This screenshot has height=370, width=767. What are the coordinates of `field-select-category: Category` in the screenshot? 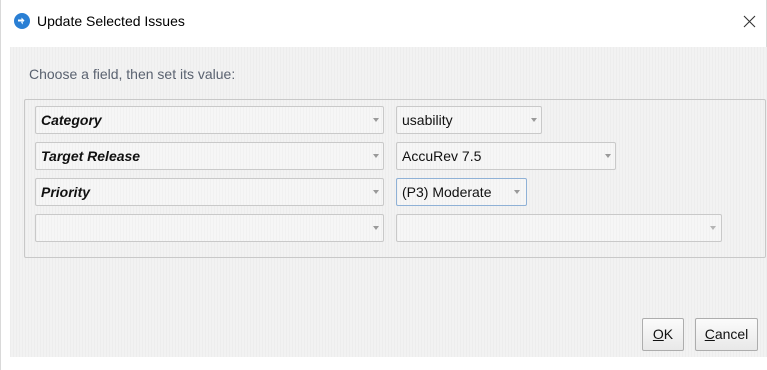 It's located at (209, 120).